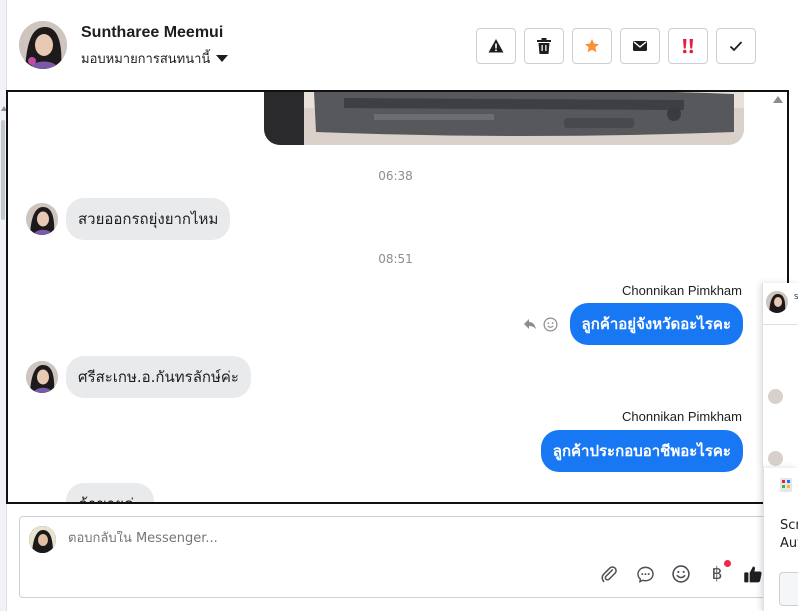  I want to click on message-bubble: ลูกค้าประกอบอาชีพอะไรคะ, so click(641, 451).